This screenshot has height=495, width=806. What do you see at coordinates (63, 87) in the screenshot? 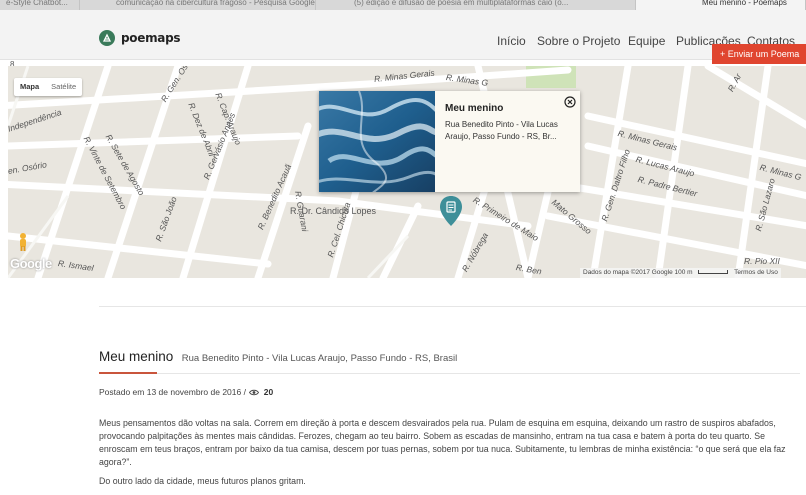
I see `map-type-satellite-button: Satélite` at bounding box center [63, 87].